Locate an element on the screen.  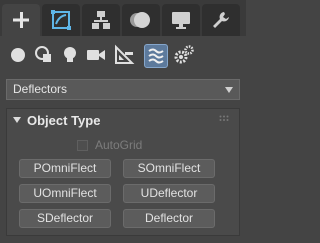
category-toolbar is located at coordinates (123, 56).